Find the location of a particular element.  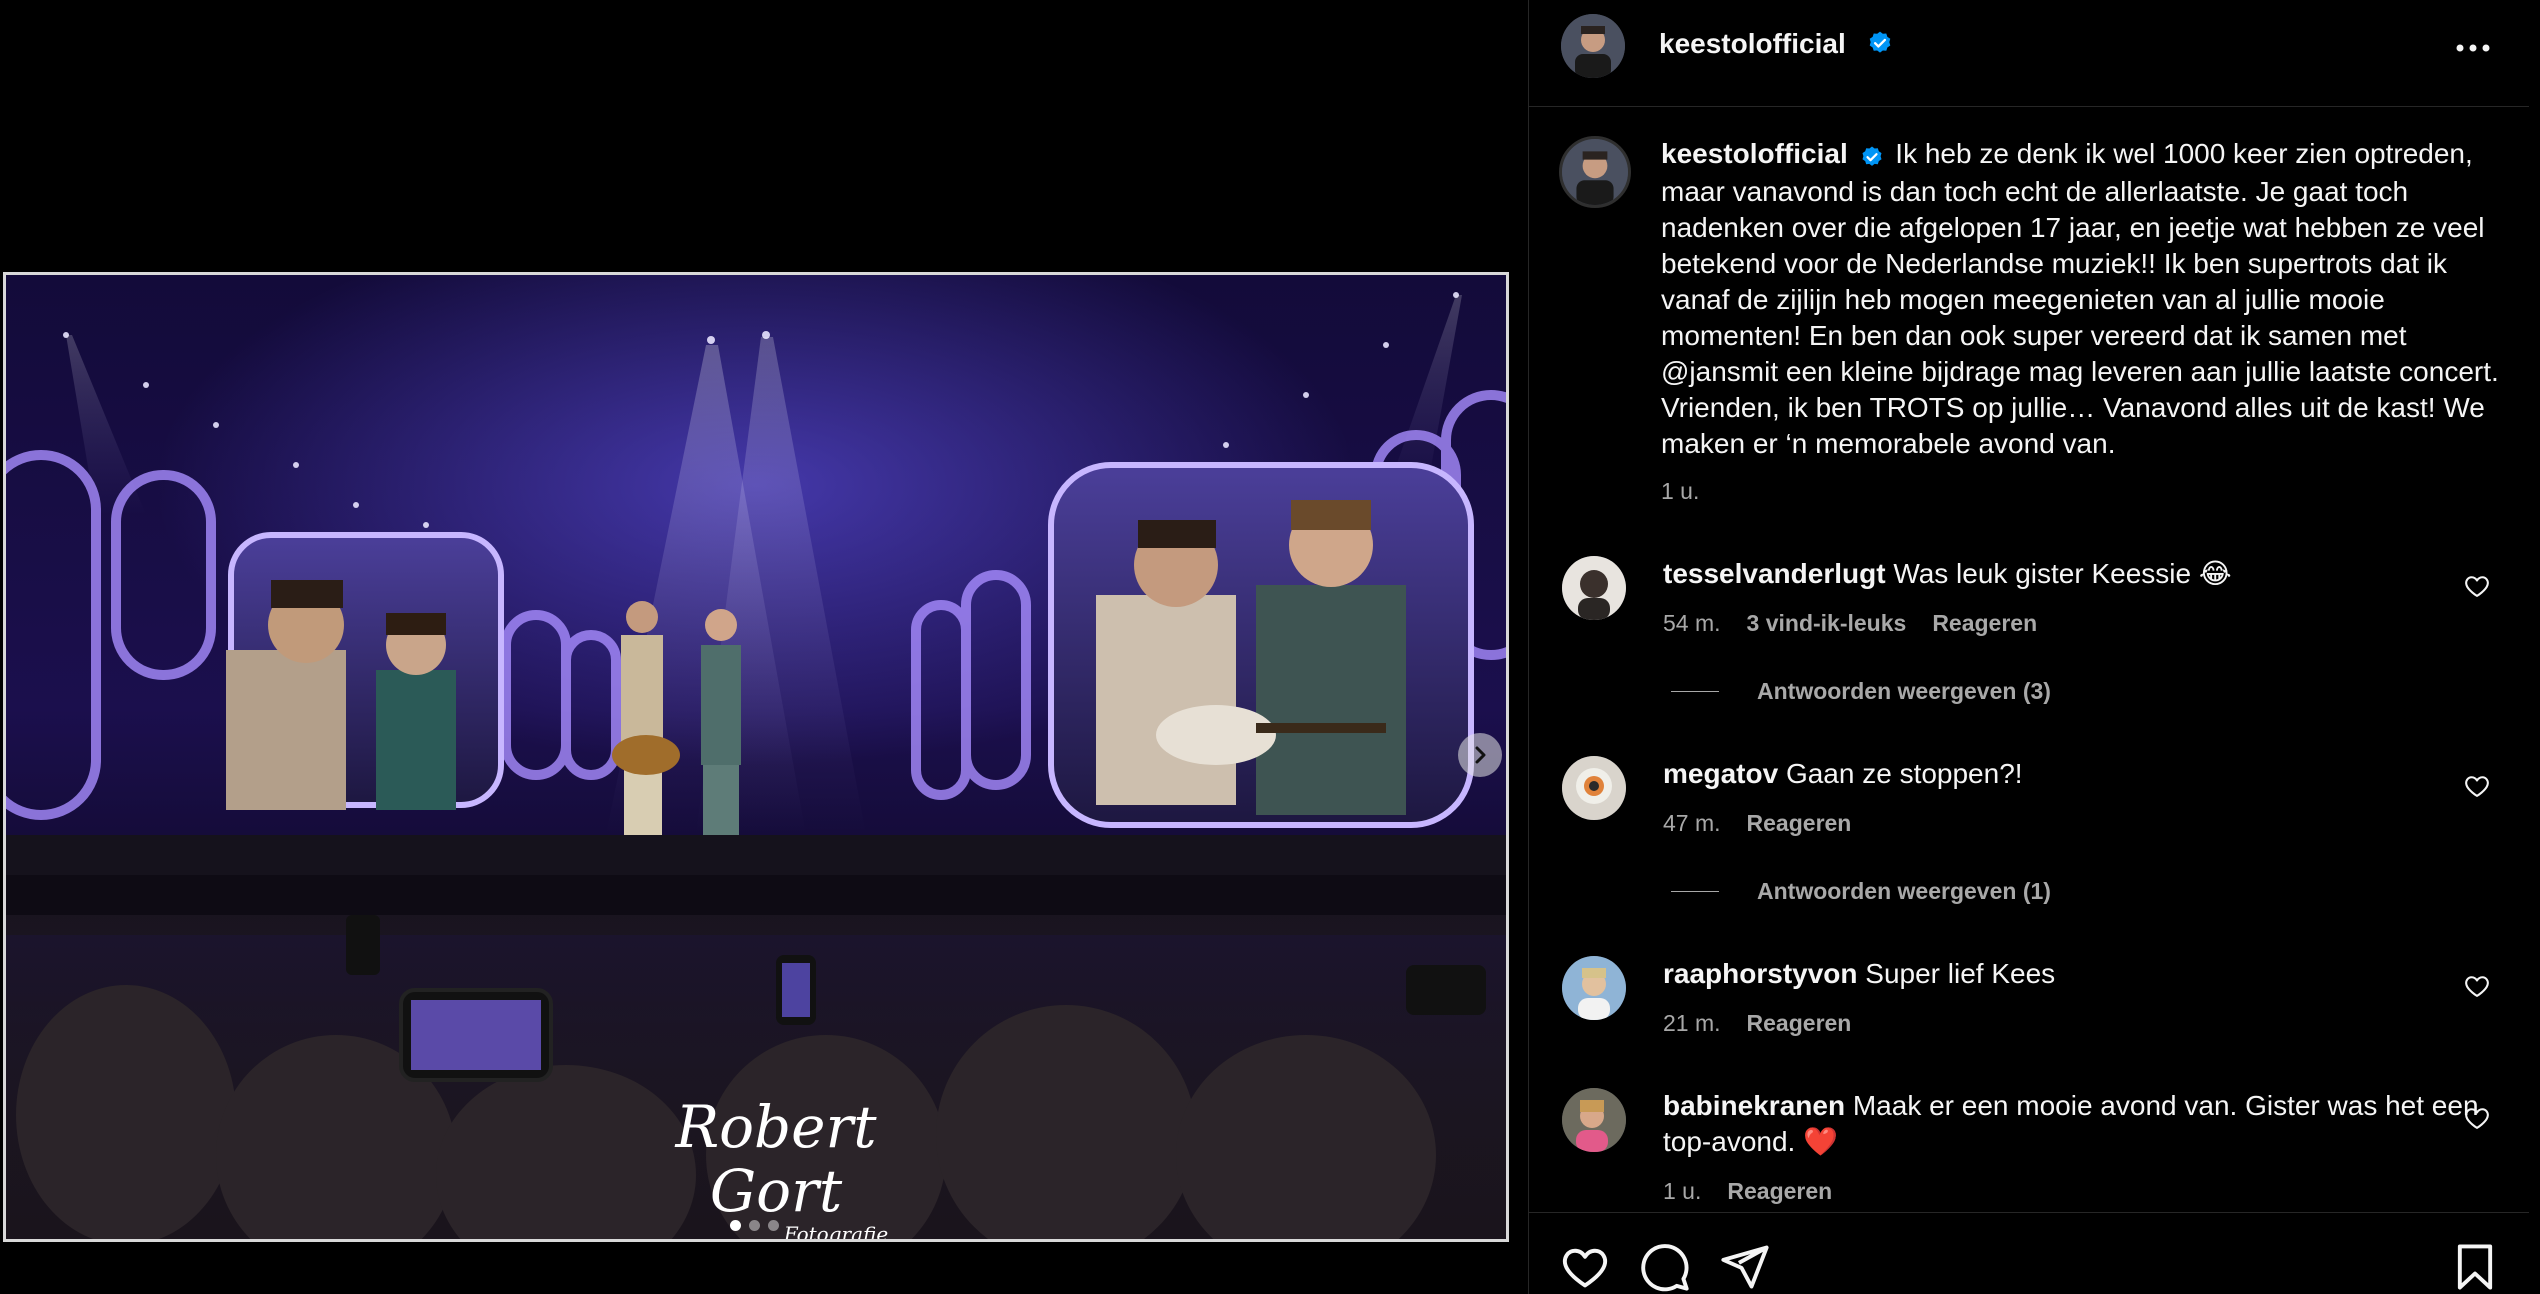

commenter-username: babinekranen is located at coordinates (1754, 1105).